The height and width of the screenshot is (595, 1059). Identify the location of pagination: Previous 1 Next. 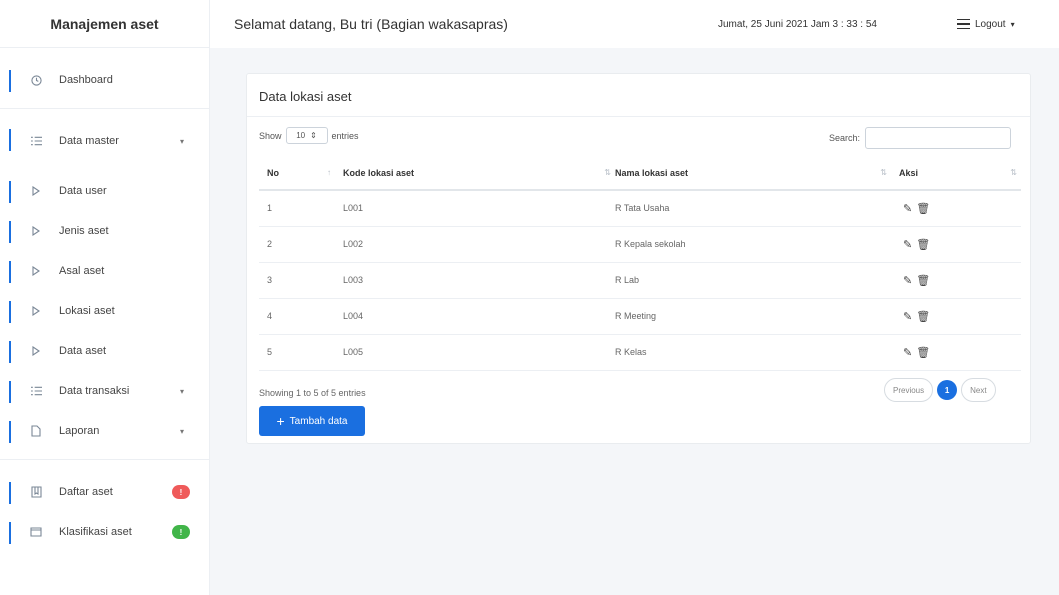
(940, 390).